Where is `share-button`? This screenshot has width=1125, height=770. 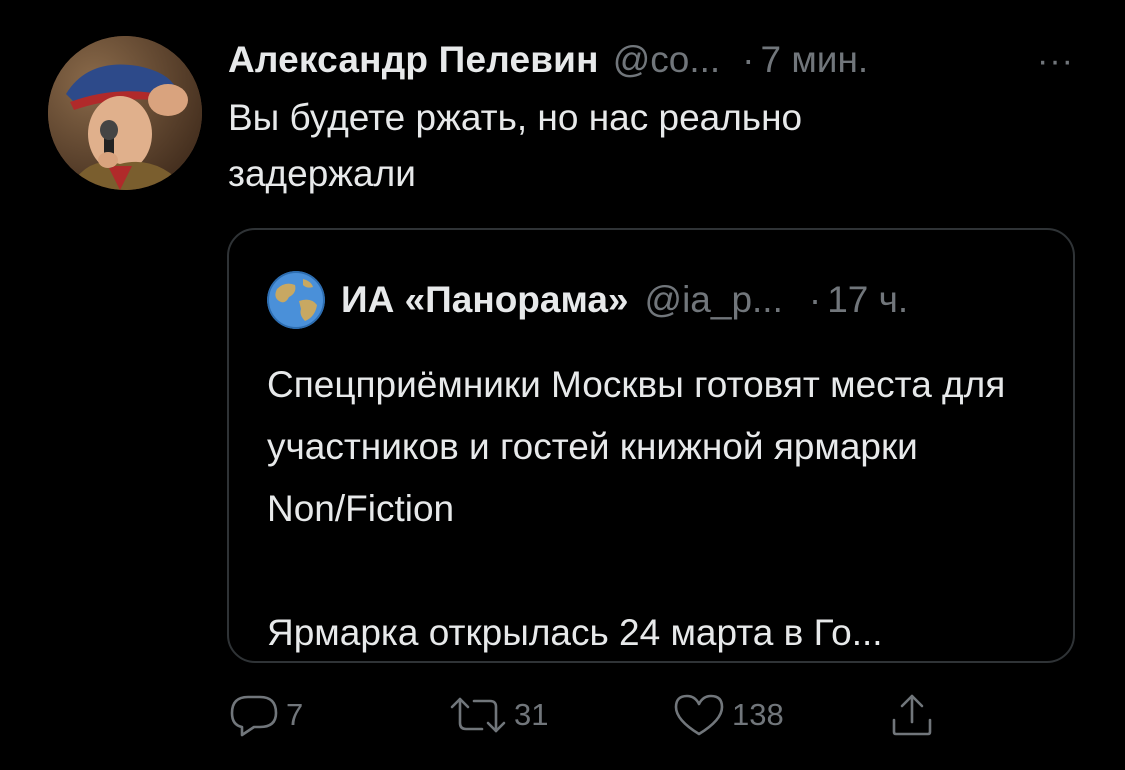
share-button is located at coordinates (912, 715).